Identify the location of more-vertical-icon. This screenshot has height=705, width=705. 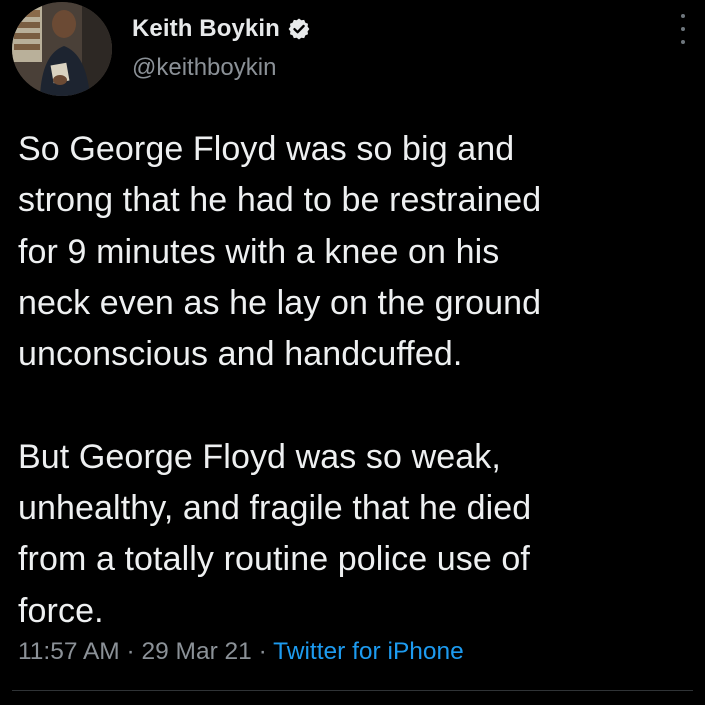
(683, 29).